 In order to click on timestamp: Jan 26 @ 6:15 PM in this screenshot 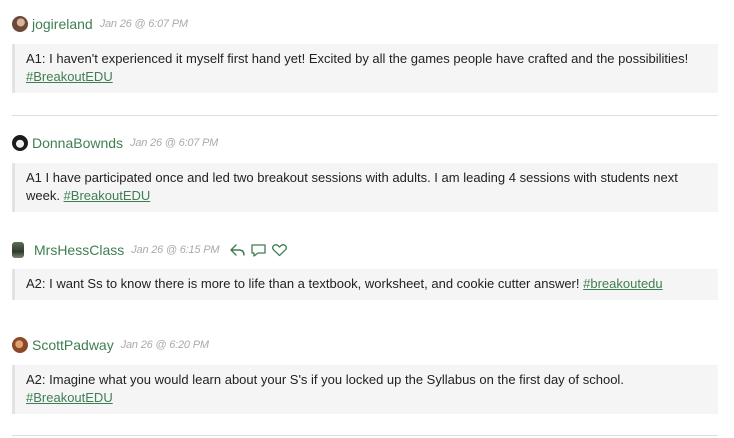, I will do `click(175, 250)`.